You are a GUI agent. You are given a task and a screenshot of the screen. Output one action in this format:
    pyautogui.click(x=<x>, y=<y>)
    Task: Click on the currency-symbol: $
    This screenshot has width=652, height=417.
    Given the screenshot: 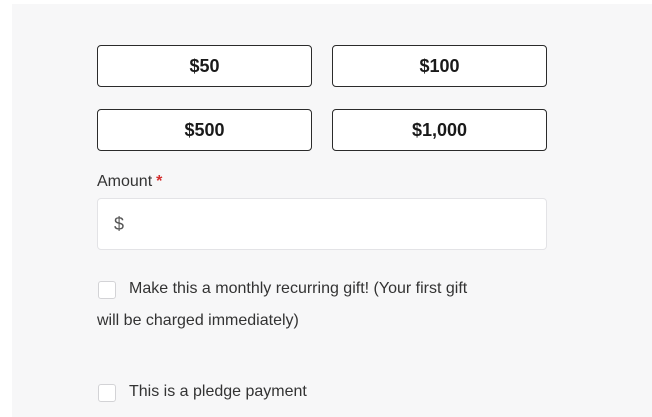 What is the action you would take?
    pyautogui.click(x=119, y=223)
    